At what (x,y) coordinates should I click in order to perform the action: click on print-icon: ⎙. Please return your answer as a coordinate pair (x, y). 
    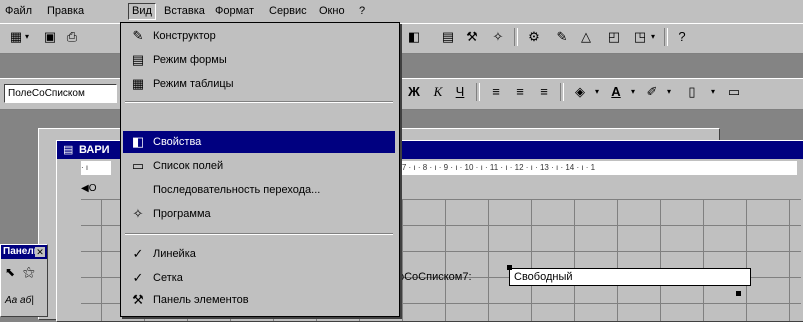
    Looking at the image, I should click on (72, 37).